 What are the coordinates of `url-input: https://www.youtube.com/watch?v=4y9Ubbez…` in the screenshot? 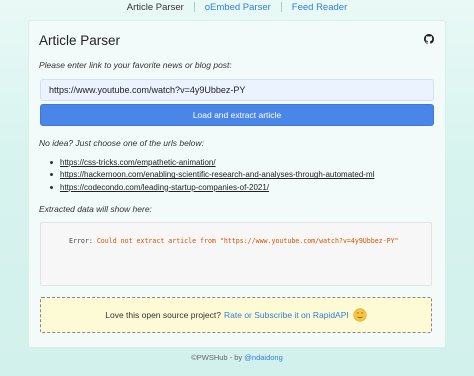 It's located at (237, 90).